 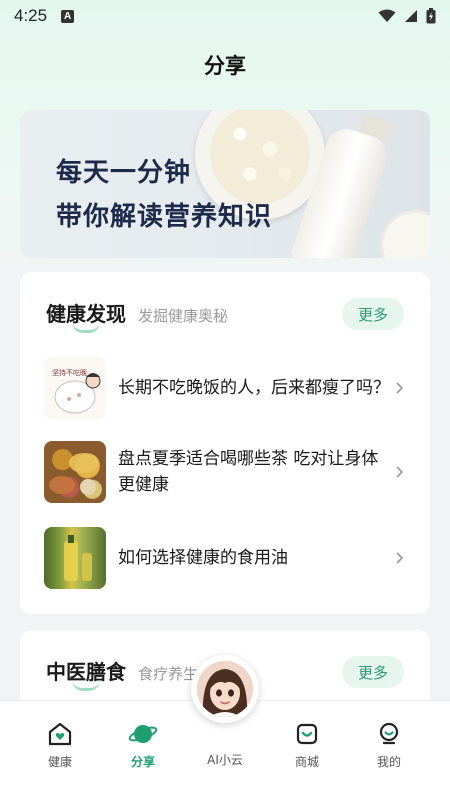 What do you see at coordinates (143, 745) in the screenshot?
I see `tab-share: 分享` at bounding box center [143, 745].